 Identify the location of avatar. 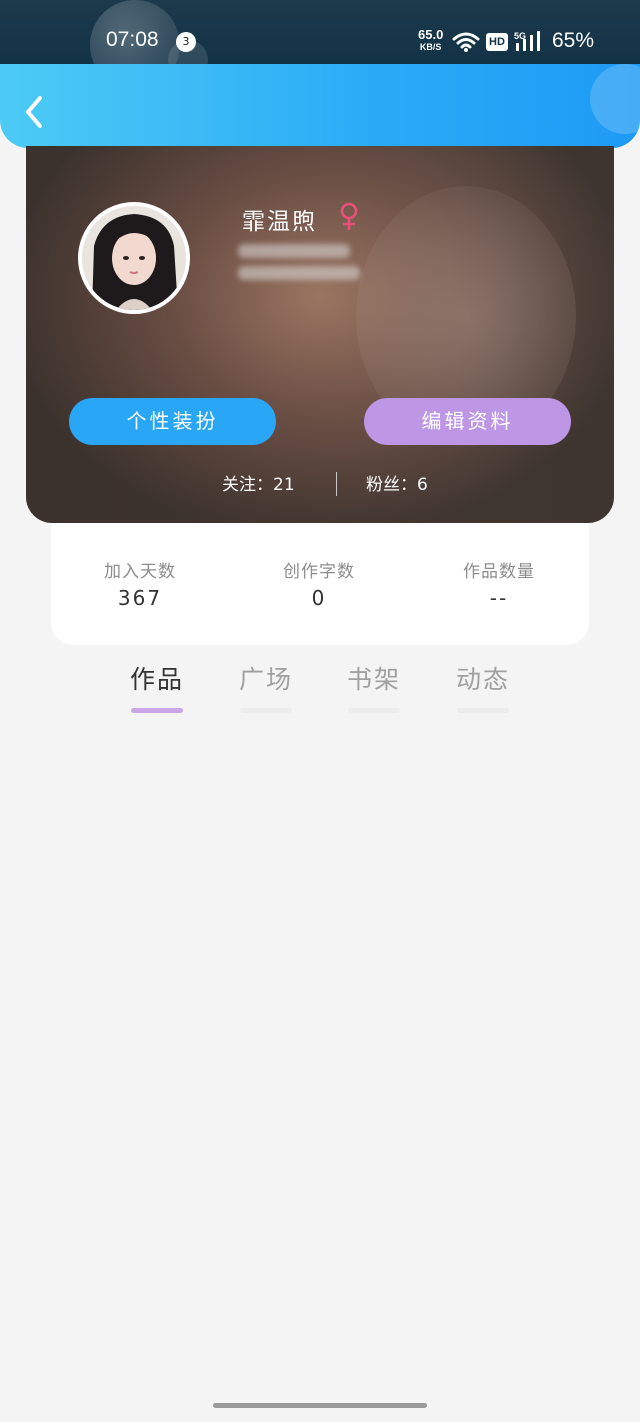
(134, 258).